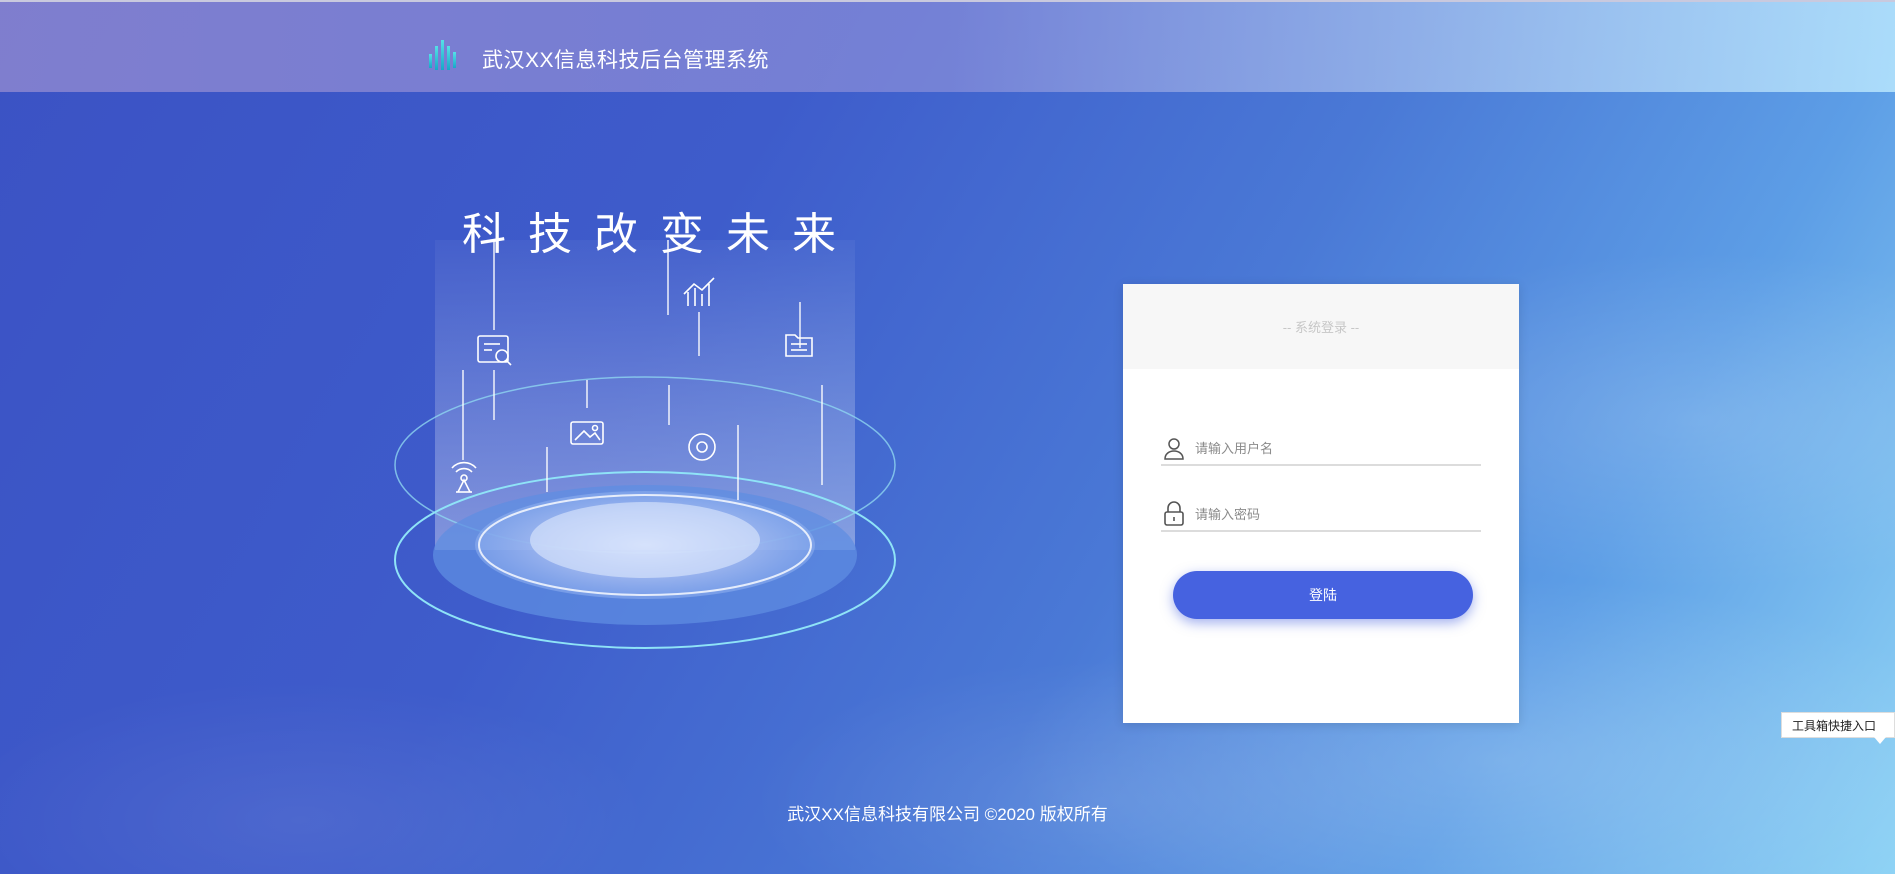 The width and height of the screenshot is (1895, 874). I want to click on username-field, so click(1321, 449).